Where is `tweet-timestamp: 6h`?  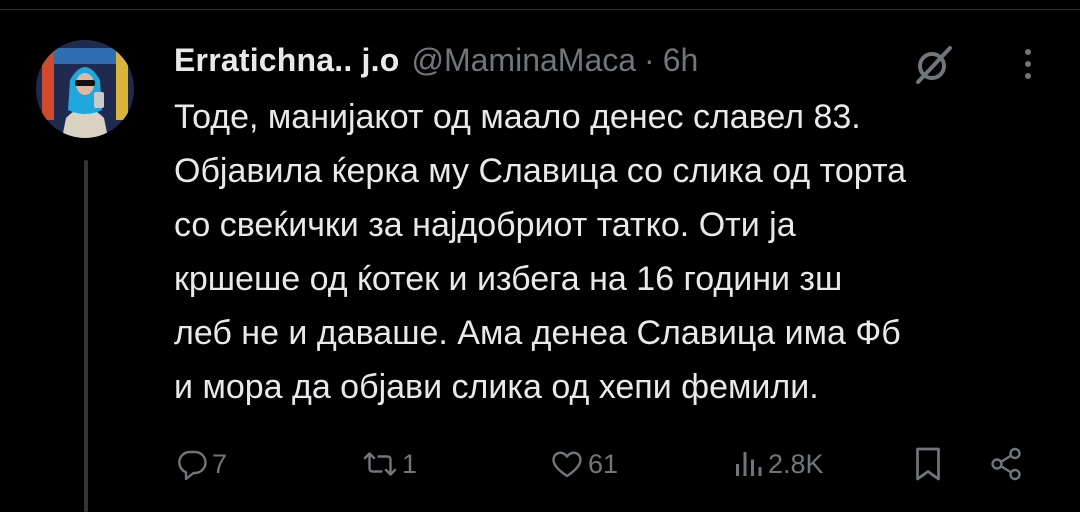 tweet-timestamp: 6h is located at coordinates (681, 60).